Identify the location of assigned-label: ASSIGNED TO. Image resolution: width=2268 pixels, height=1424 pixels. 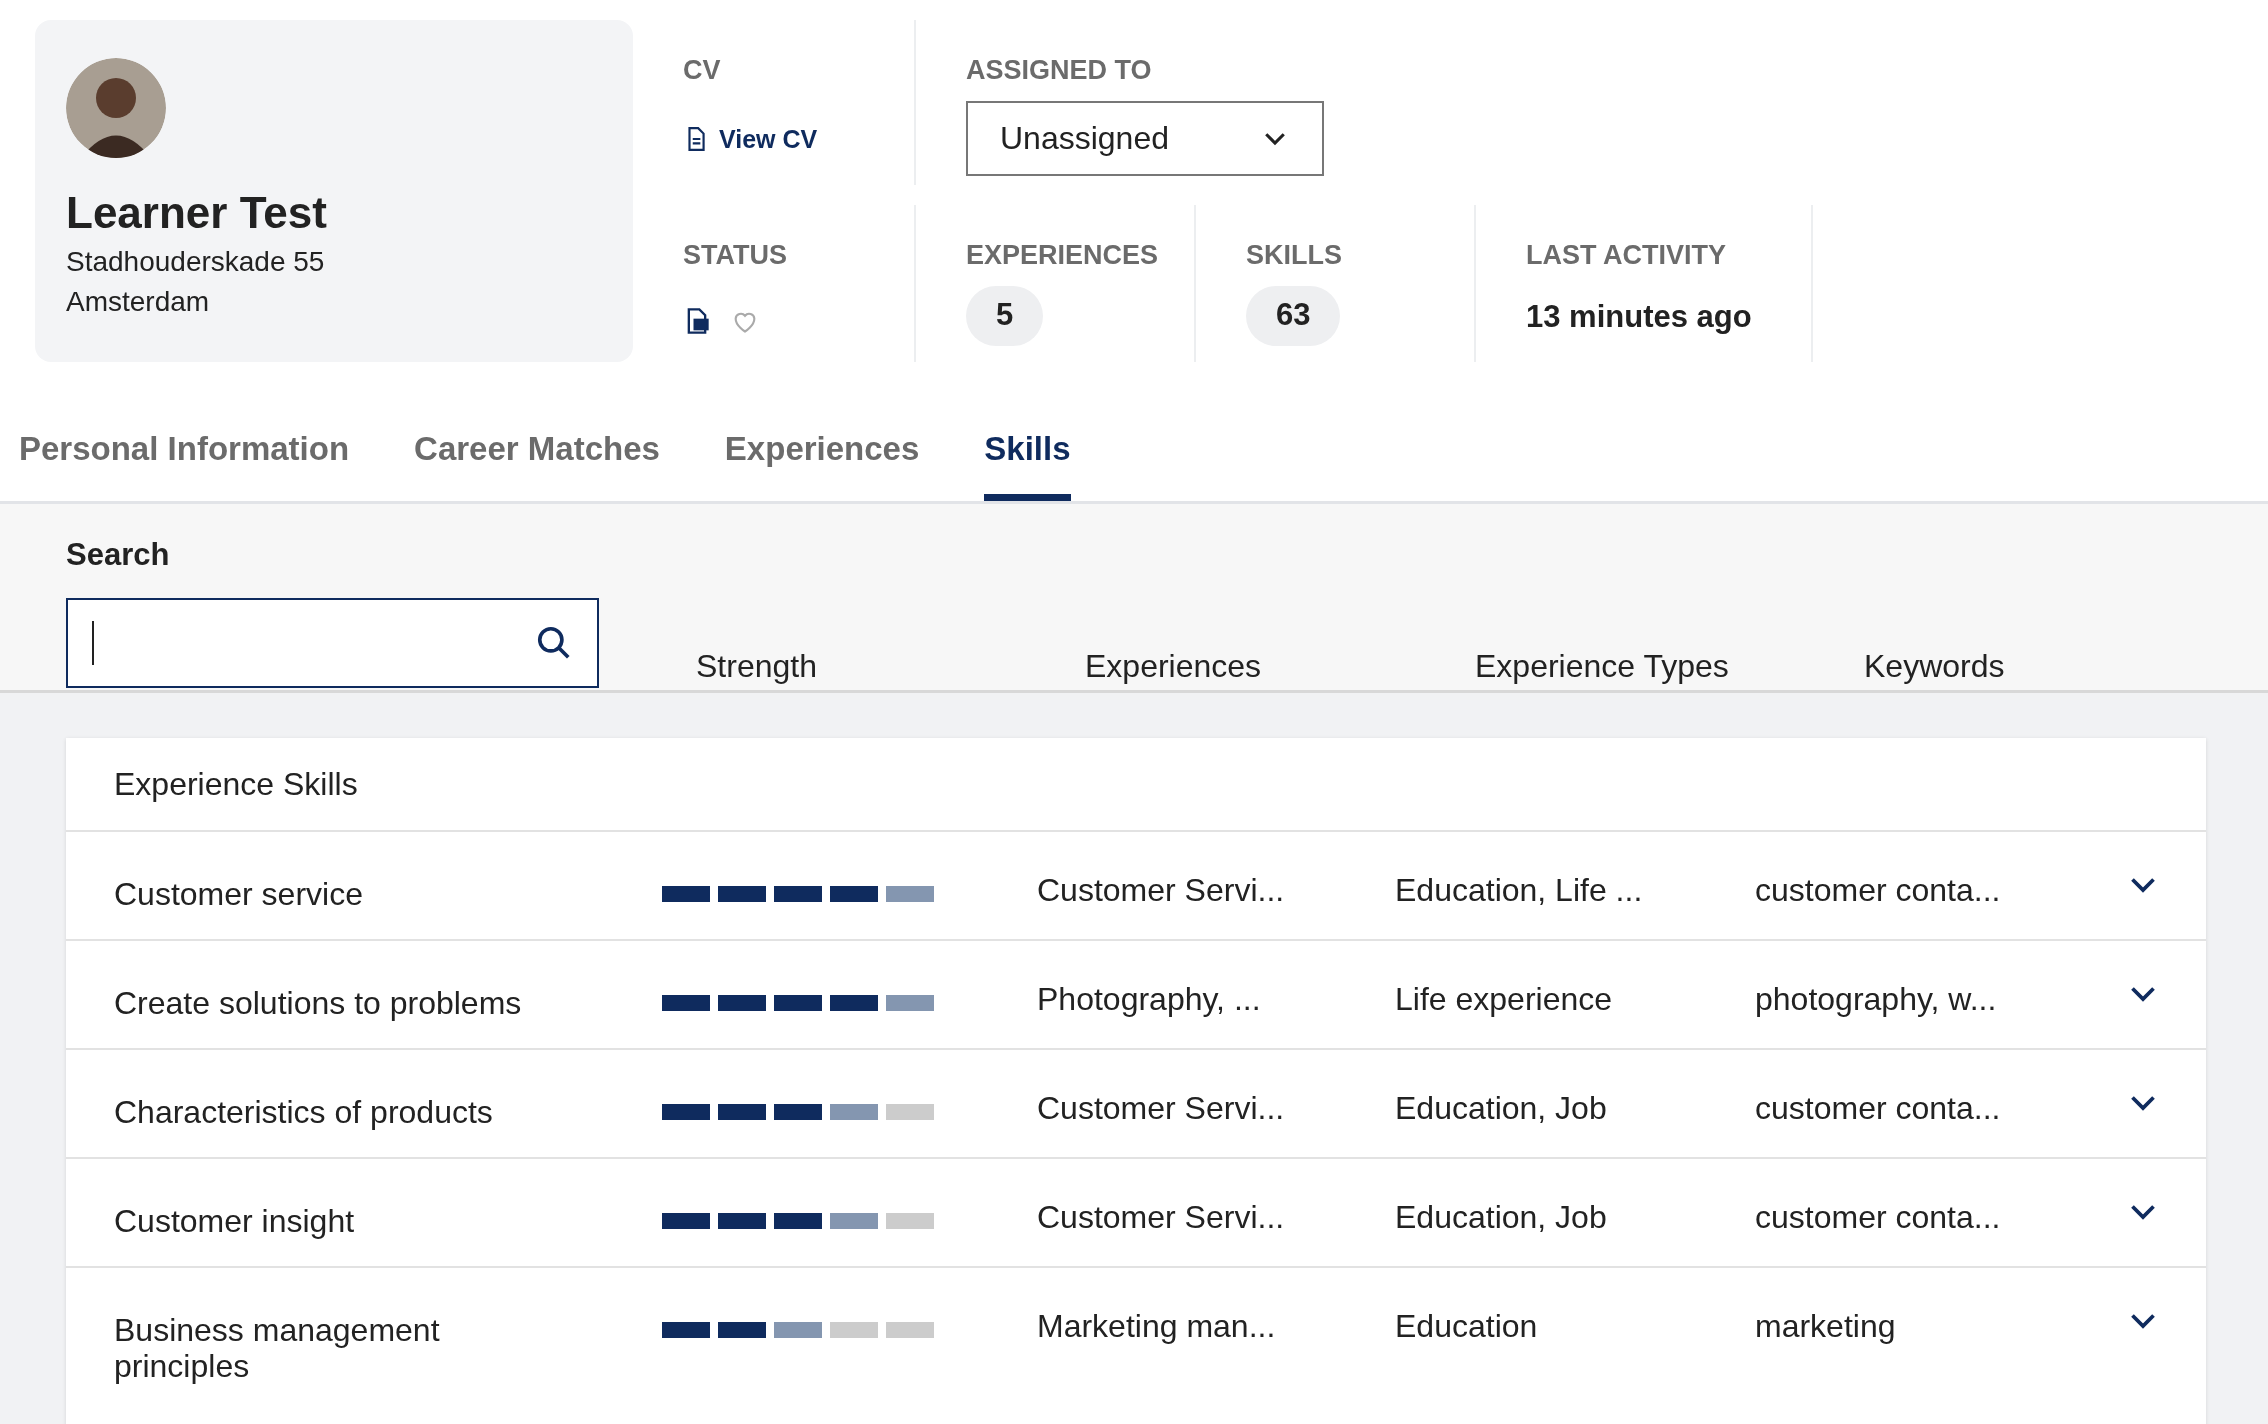
(1059, 70).